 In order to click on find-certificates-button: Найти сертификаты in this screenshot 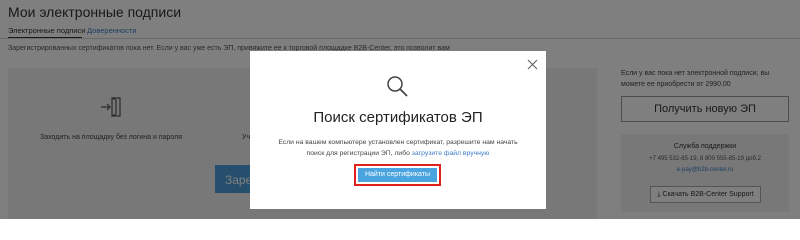, I will do `click(397, 175)`.